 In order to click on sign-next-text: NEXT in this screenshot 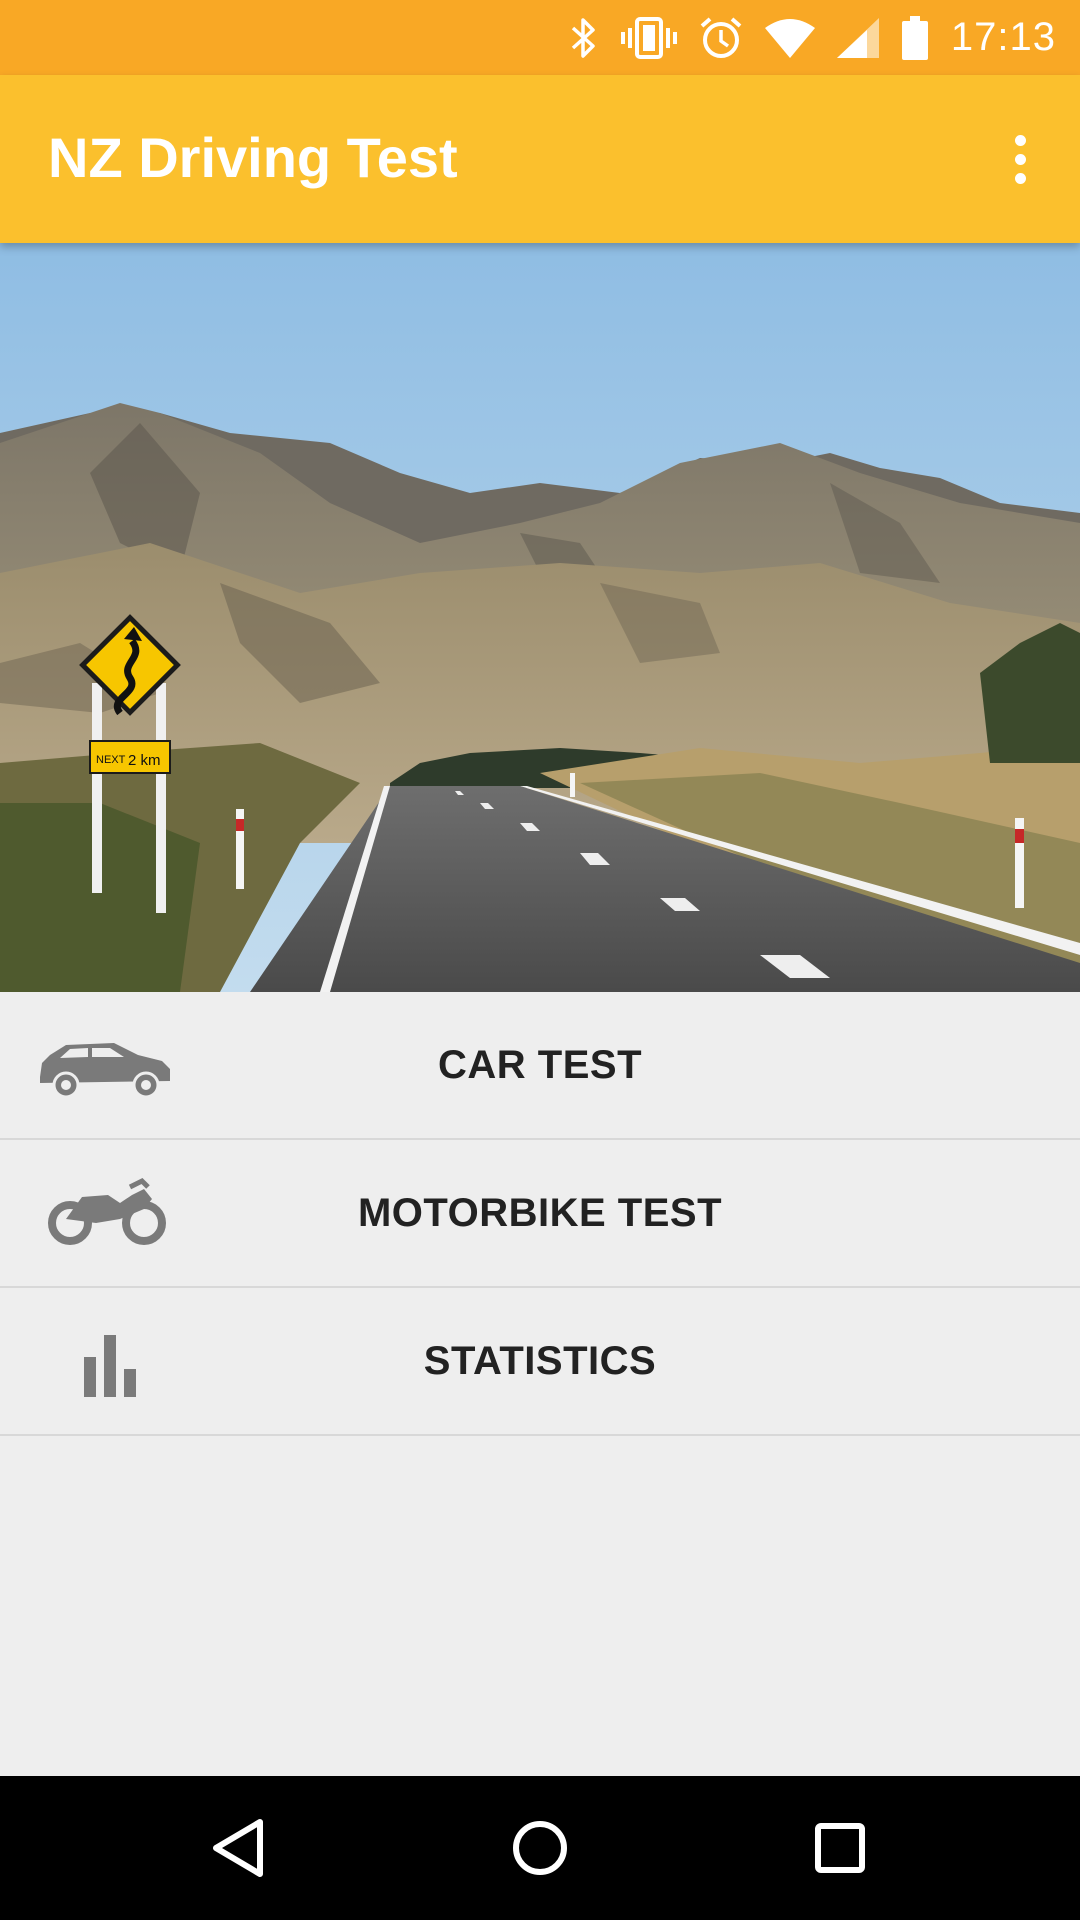, I will do `click(111, 760)`.